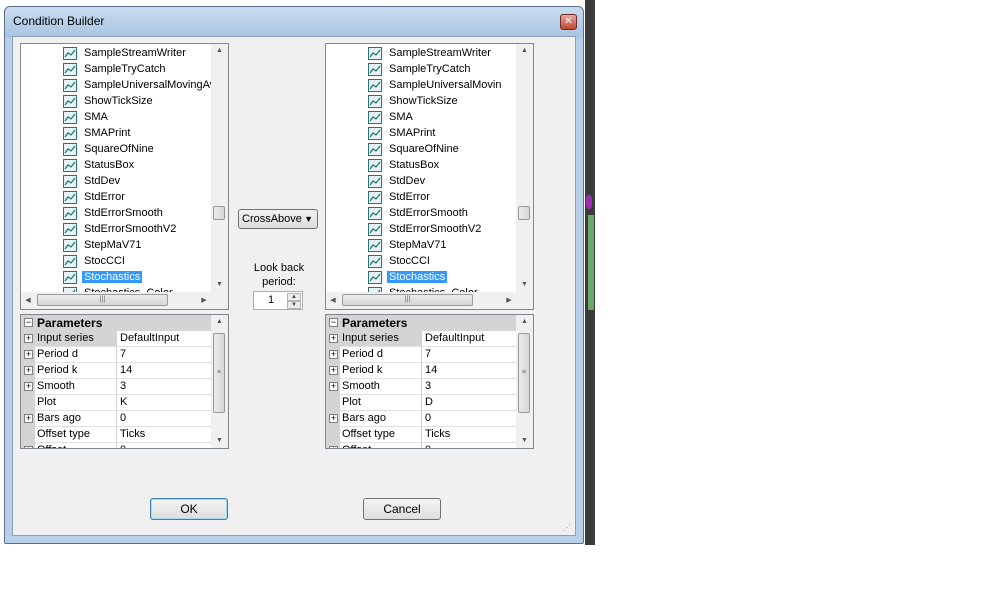 The image size is (1008, 598). Describe the element at coordinates (189, 509) in the screenshot. I see `ok-button: OK` at that location.